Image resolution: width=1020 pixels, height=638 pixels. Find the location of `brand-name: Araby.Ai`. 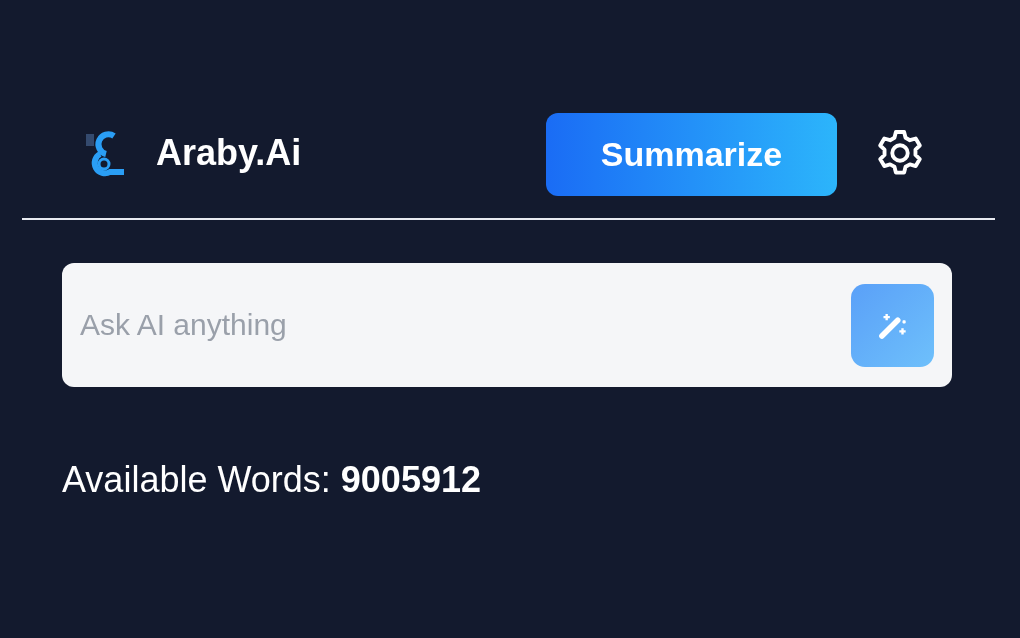

brand-name: Araby.Ai is located at coordinates (229, 153).